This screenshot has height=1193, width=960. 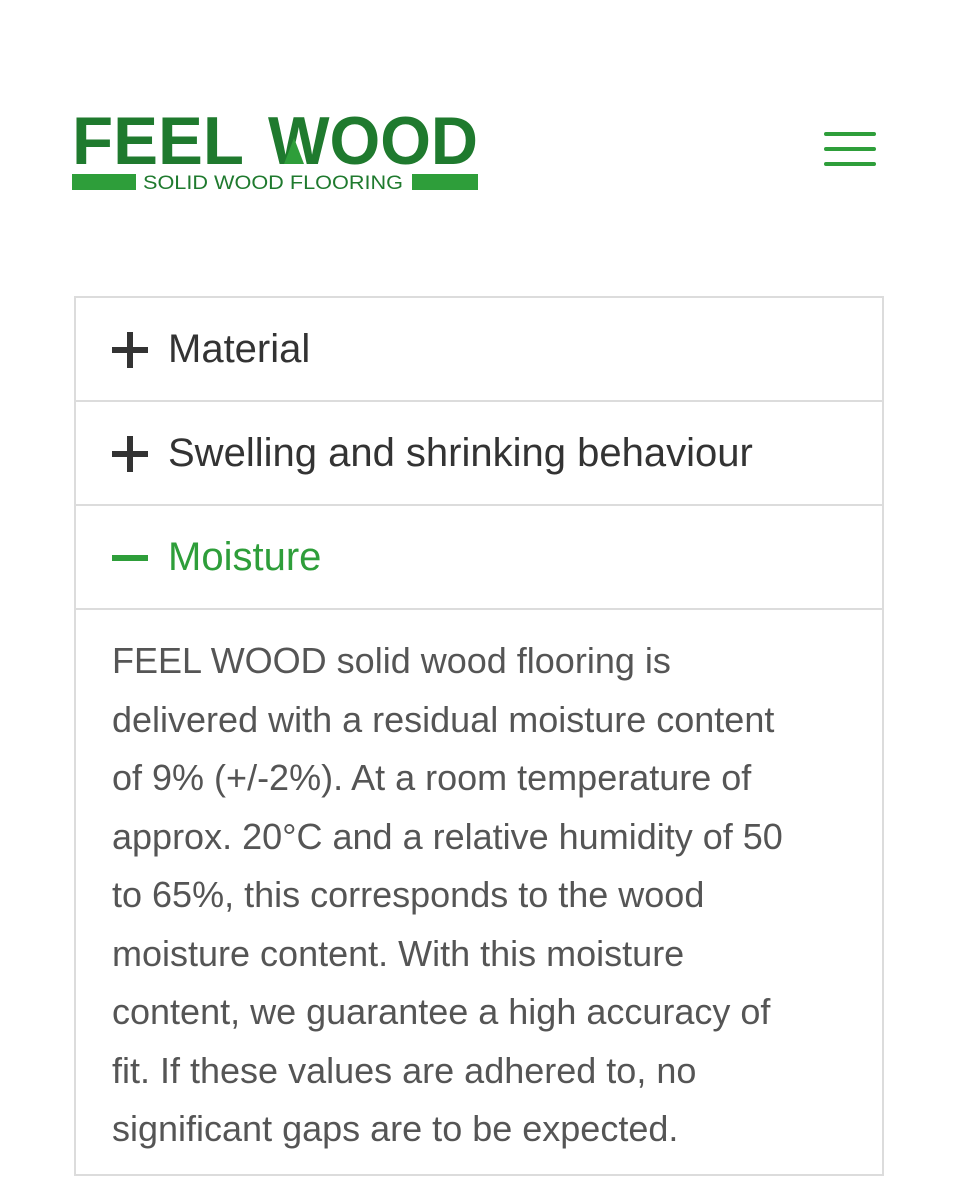 I want to click on accordion-item-label: Material, so click(x=239, y=349).